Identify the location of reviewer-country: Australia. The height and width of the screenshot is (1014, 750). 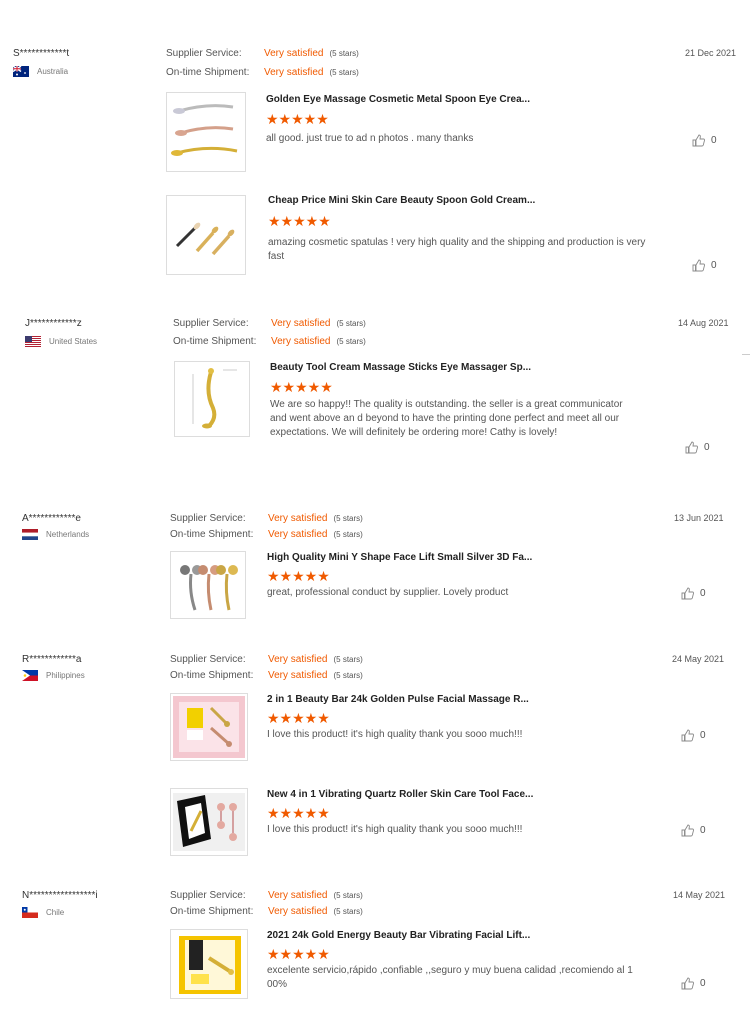
(40, 71).